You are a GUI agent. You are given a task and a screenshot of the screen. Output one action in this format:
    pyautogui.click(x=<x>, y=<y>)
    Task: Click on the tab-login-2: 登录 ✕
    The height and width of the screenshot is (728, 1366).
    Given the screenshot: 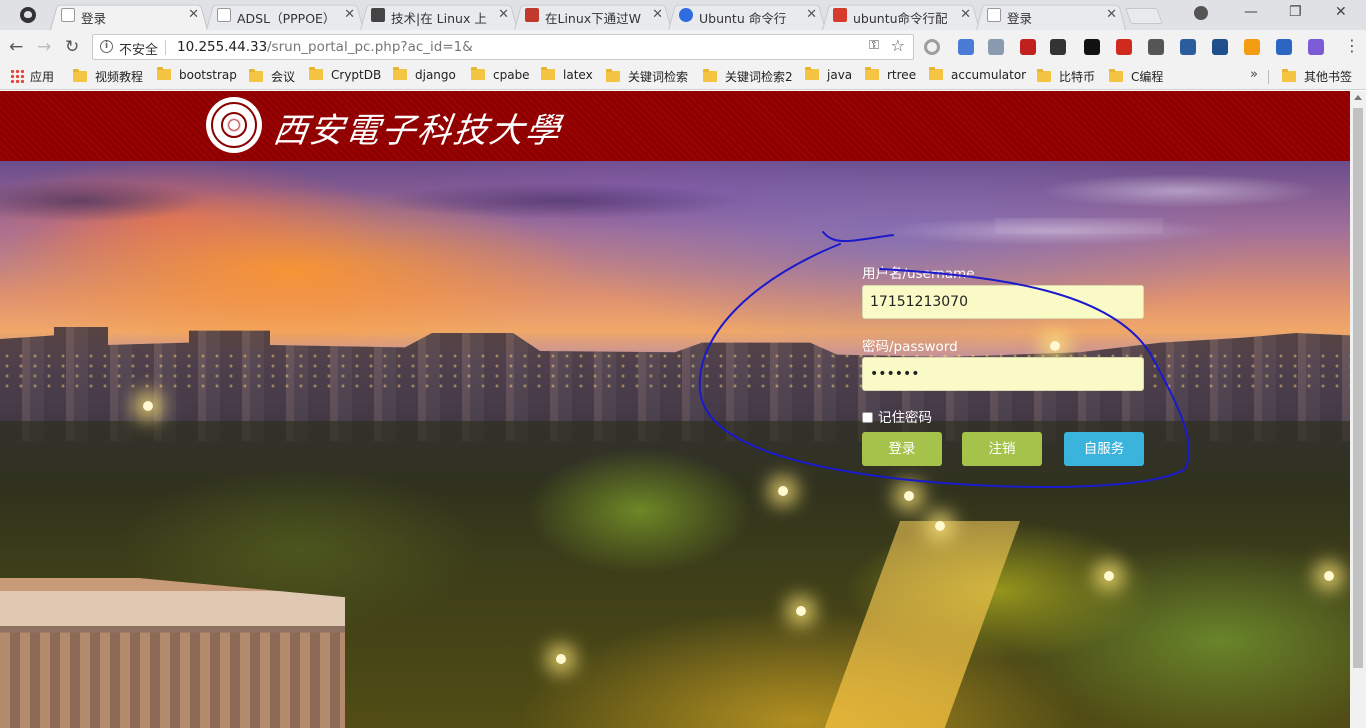 What is the action you would take?
    pyautogui.click(x=1051, y=16)
    